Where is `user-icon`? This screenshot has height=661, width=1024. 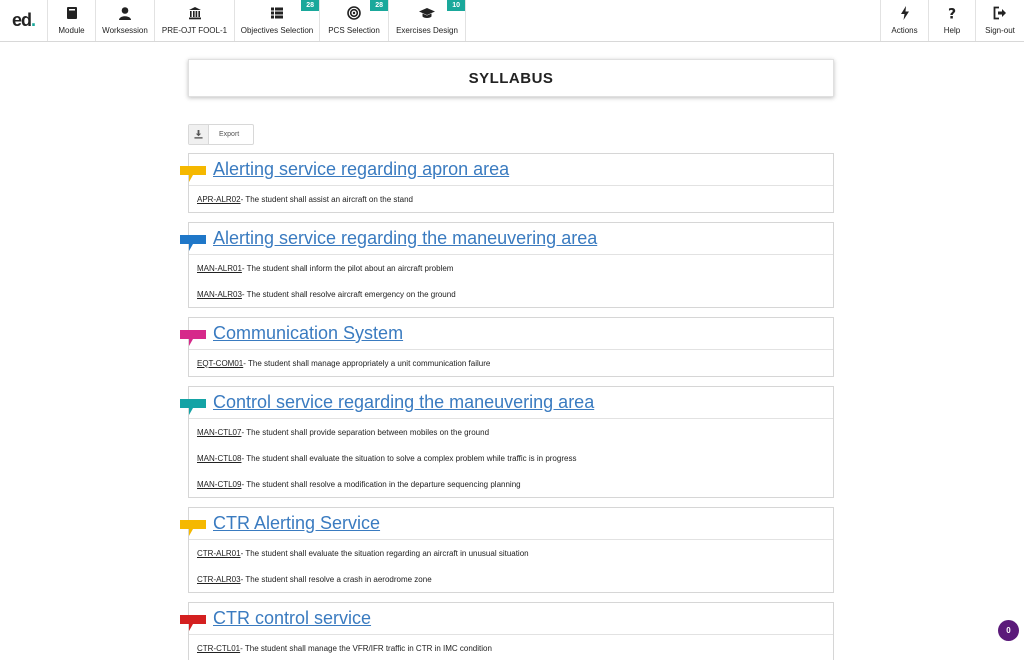
user-icon is located at coordinates (125, 13).